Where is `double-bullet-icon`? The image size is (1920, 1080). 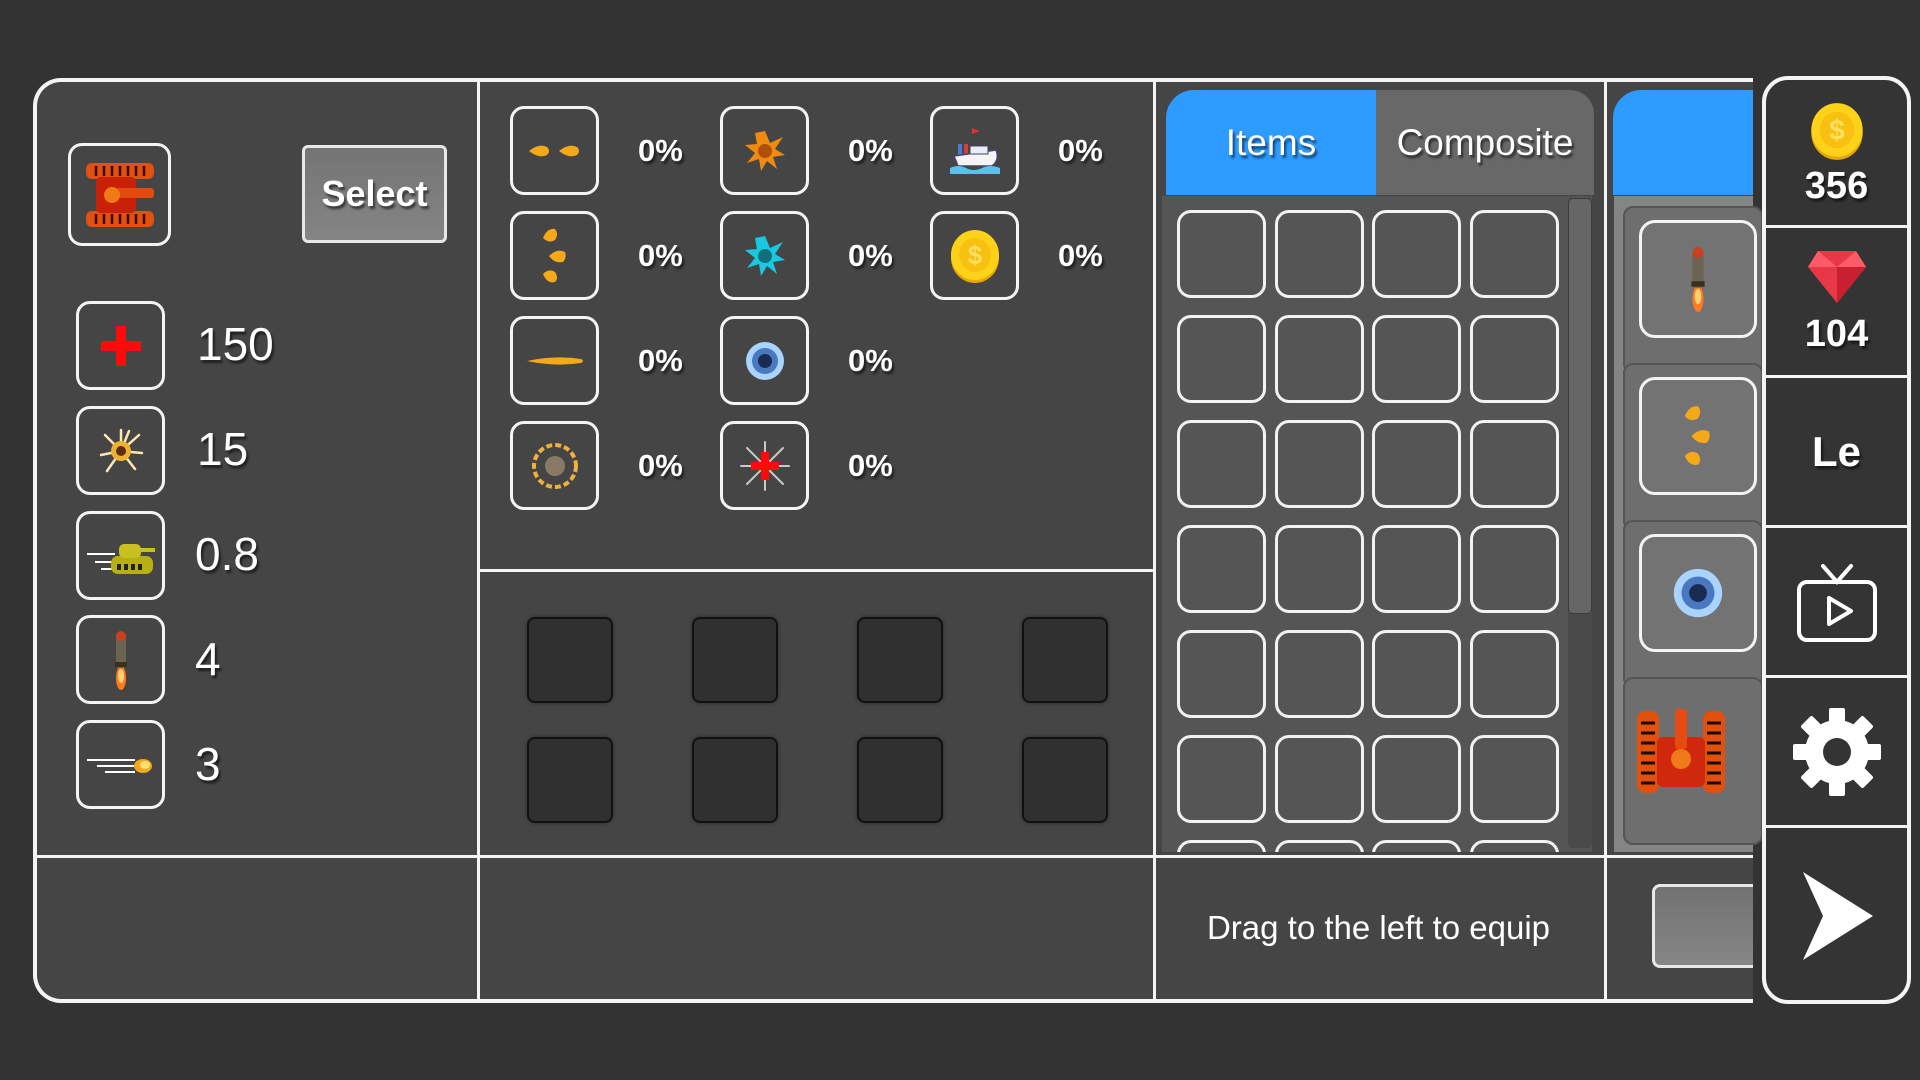
double-bullet-icon is located at coordinates (553, 150).